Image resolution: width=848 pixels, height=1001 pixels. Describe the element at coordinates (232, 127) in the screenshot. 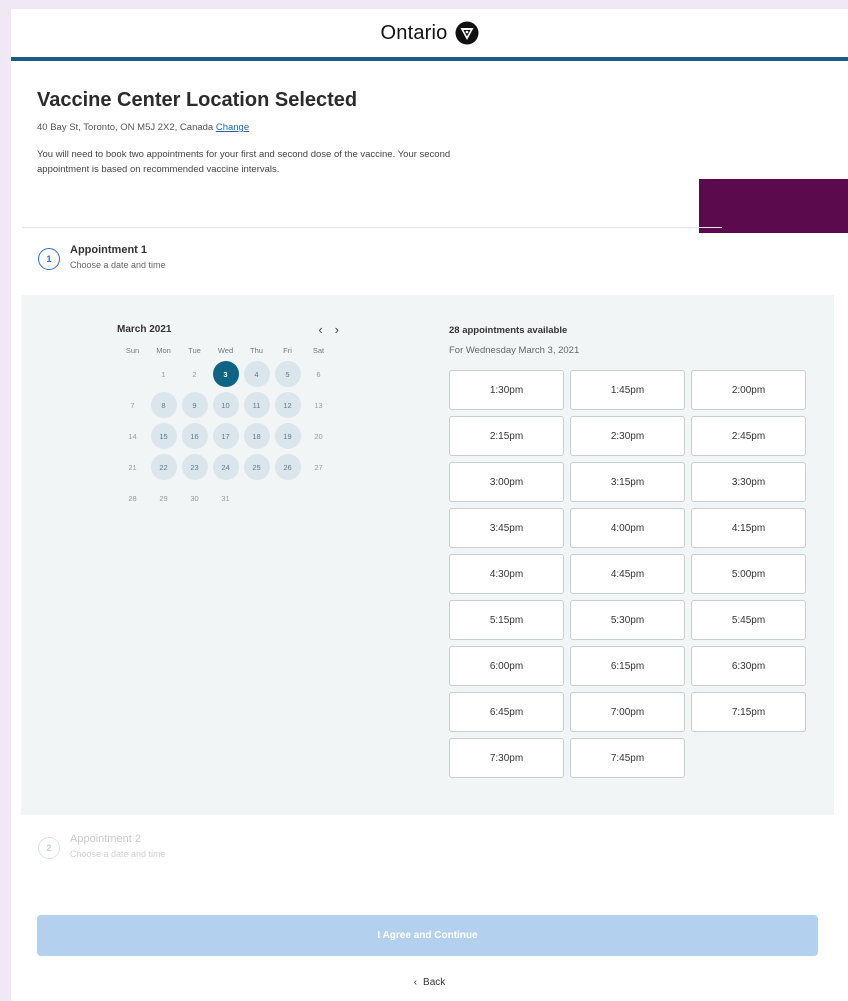

I see `change-location-link: Change` at that location.